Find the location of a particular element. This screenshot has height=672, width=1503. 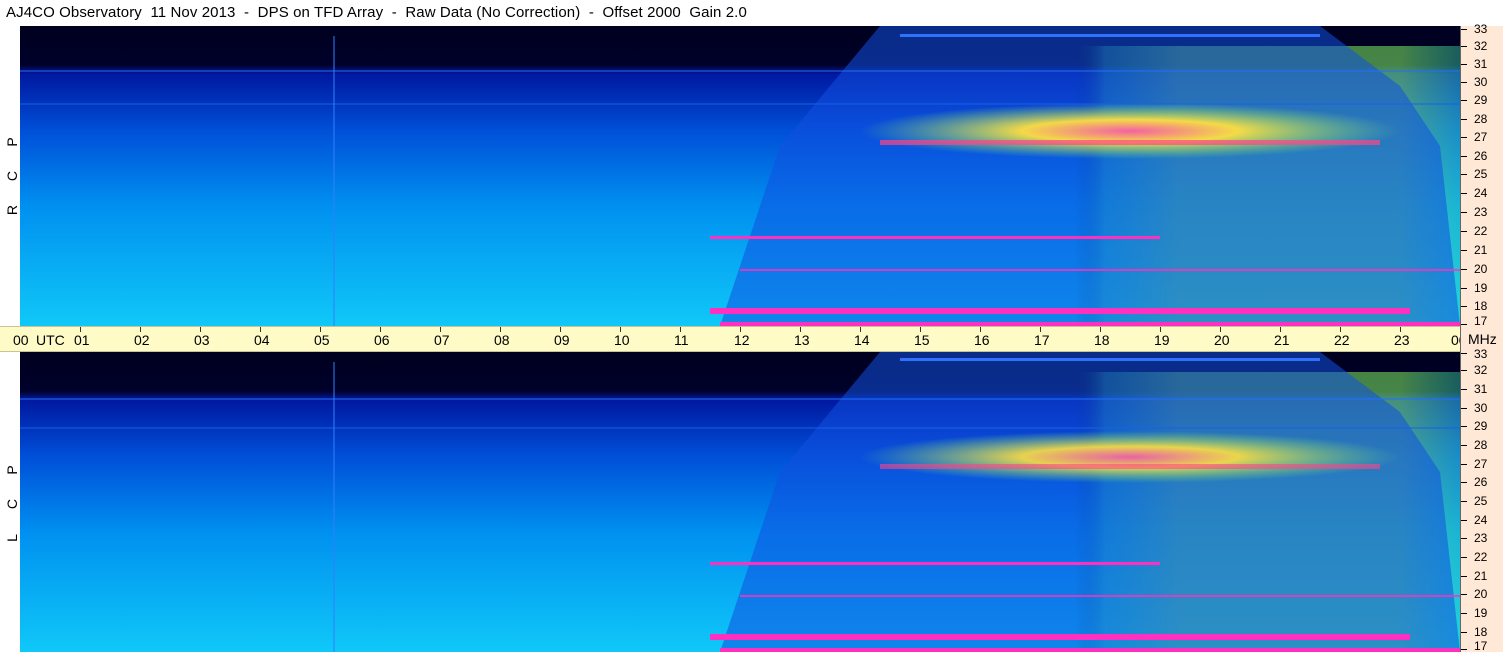

utc-label-04: 04 is located at coordinates (262, 340).